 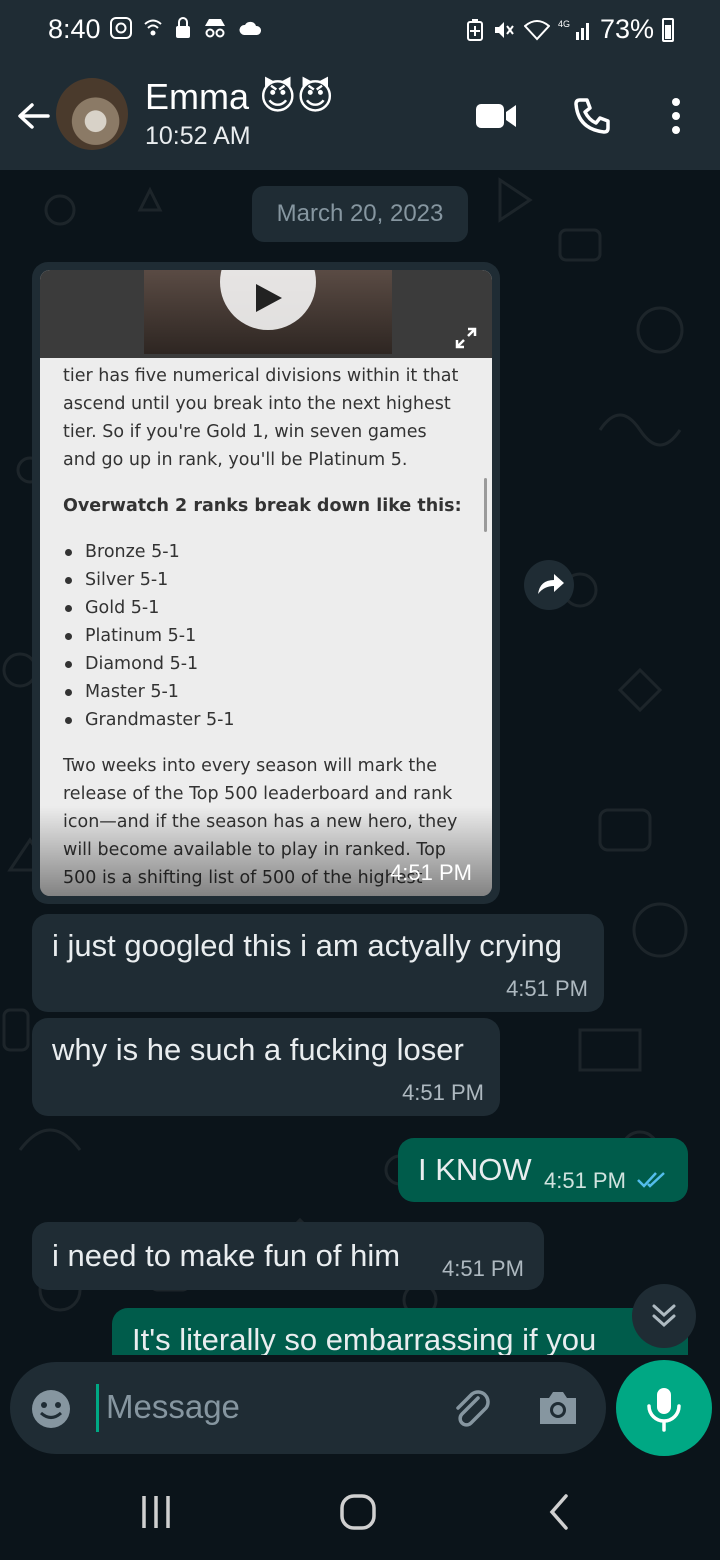 What do you see at coordinates (173, 1407) in the screenshot?
I see `message-input: Message` at bounding box center [173, 1407].